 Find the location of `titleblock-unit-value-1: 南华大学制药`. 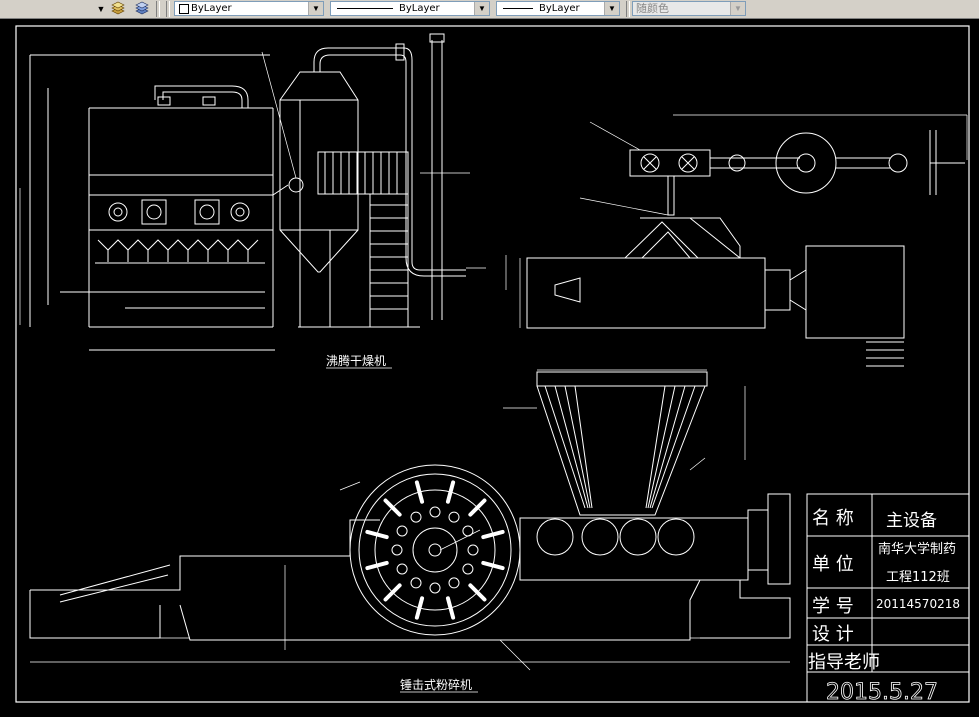

titleblock-unit-value-1: 南华大学制药 is located at coordinates (917, 549).